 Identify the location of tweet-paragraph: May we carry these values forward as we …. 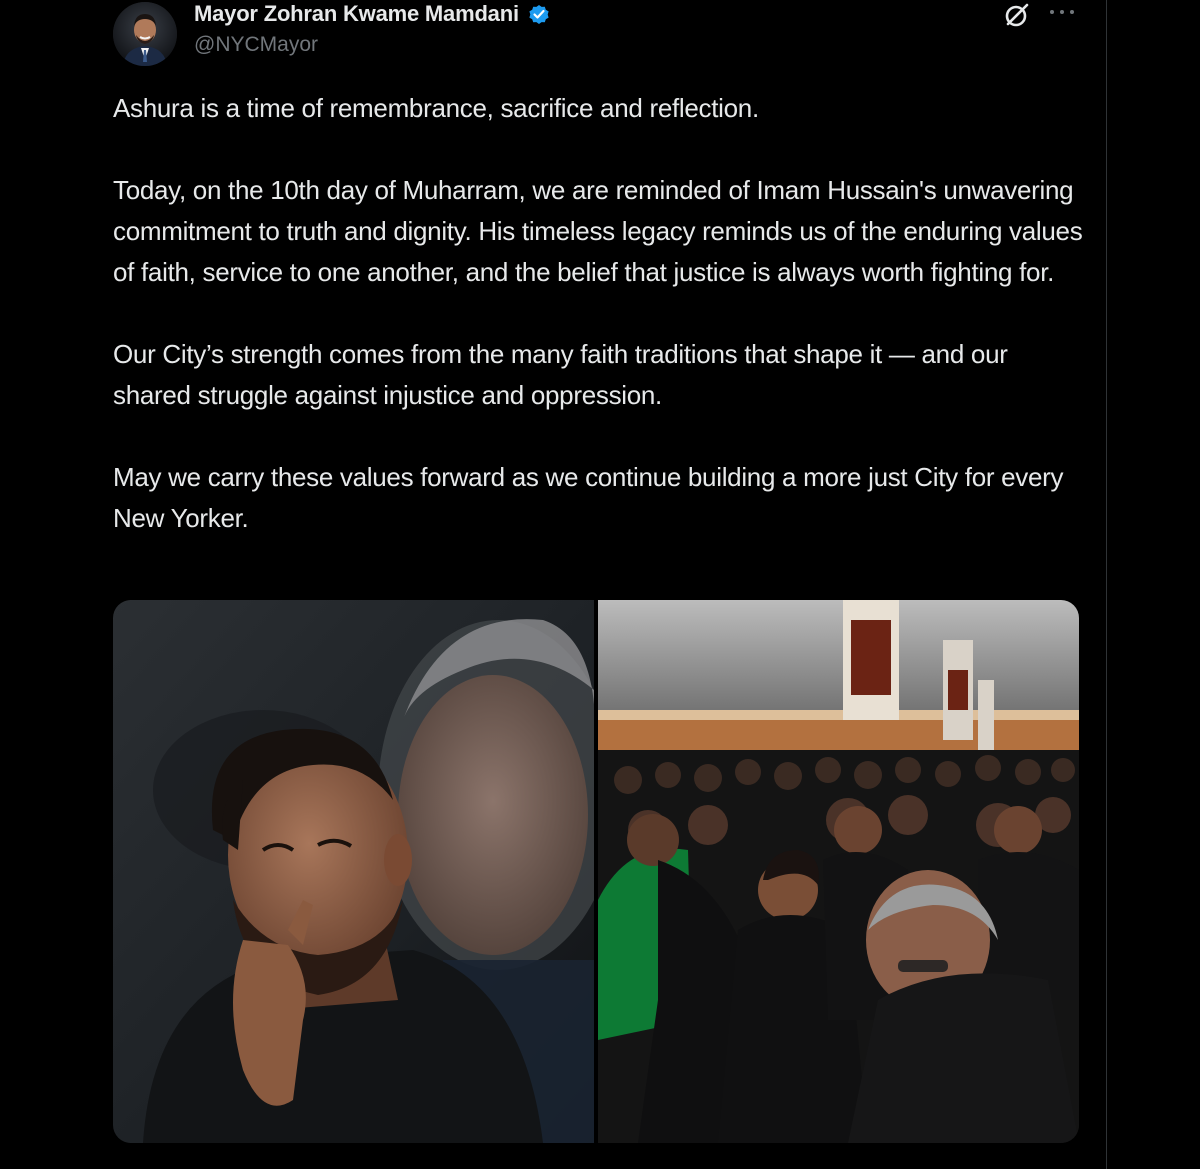
(588, 497).